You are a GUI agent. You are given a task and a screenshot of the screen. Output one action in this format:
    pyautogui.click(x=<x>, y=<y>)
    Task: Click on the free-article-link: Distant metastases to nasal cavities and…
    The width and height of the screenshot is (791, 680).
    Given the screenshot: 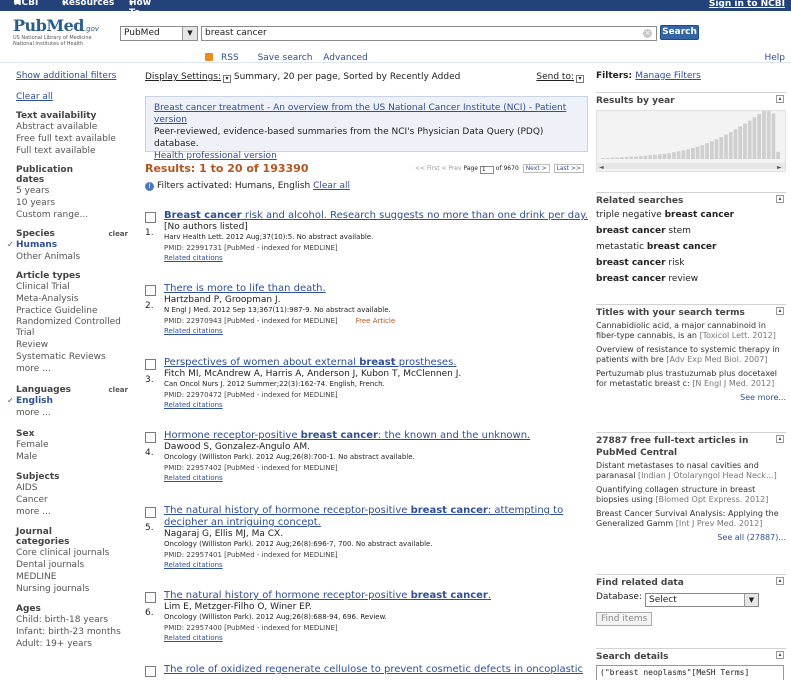 What is the action you would take?
    pyautogui.click(x=691, y=471)
    